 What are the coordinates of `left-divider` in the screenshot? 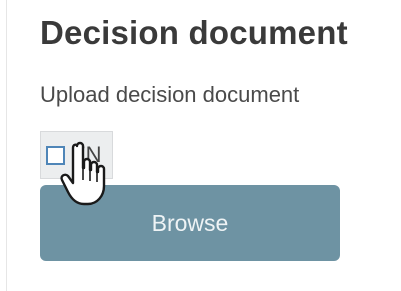 It's located at (6, 145).